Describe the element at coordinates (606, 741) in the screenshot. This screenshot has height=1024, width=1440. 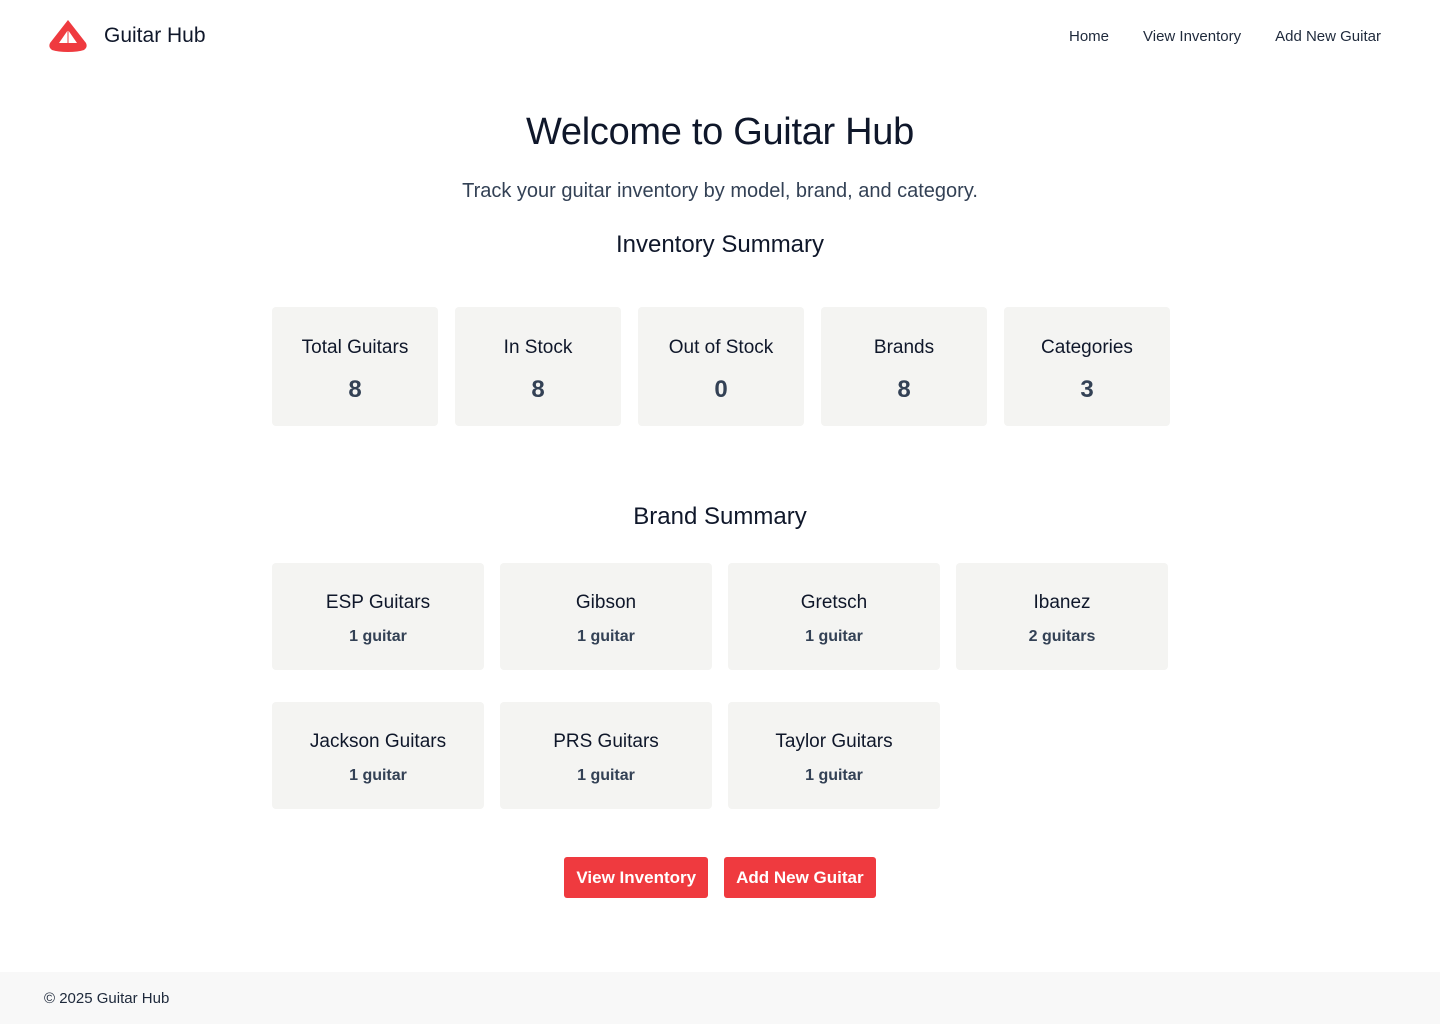
I see `brand-card-name: PRS Guitars` at that location.